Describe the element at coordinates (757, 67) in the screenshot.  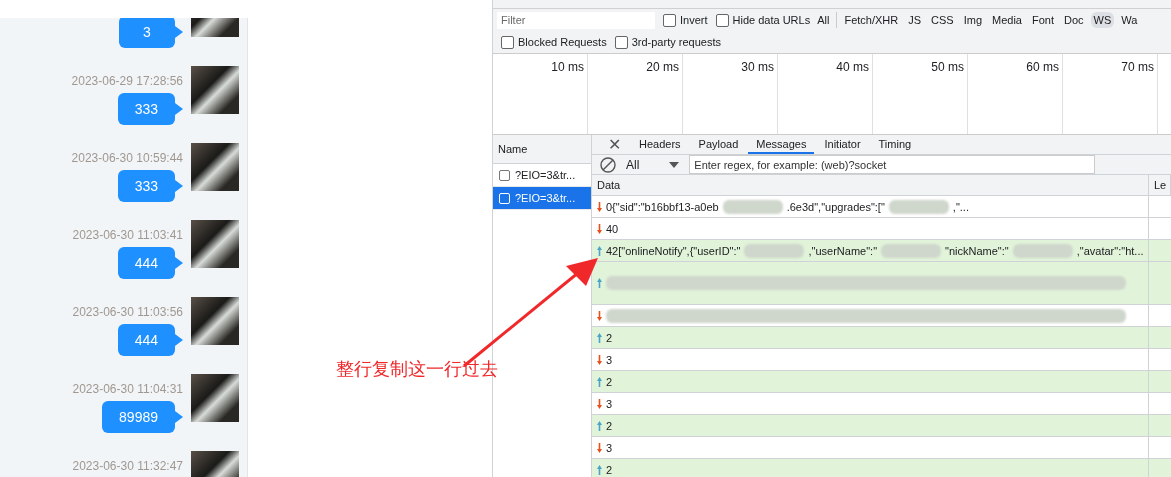
I see `timeline-tick: 30 ms` at that location.